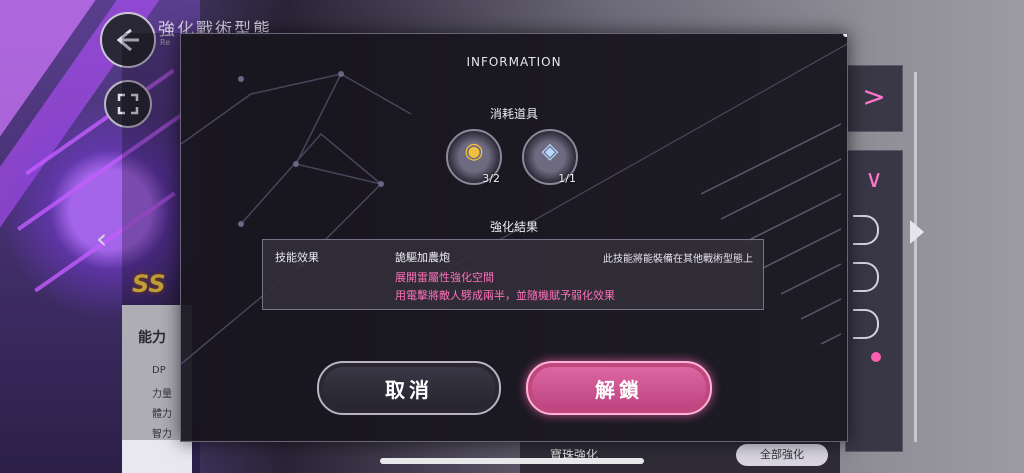  What do you see at coordinates (874, 179) in the screenshot?
I see `chevron-down-icon: ∨` at bounding box center [874, 179].